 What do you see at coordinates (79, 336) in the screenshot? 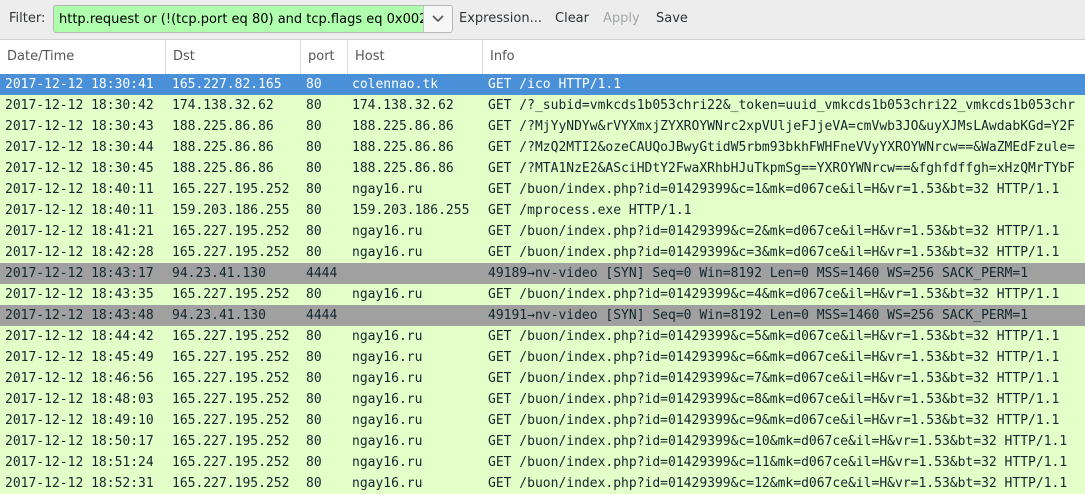
I see `cell-datetime: 2017-12-12 18:44:42` at bounding box center [79, 336].